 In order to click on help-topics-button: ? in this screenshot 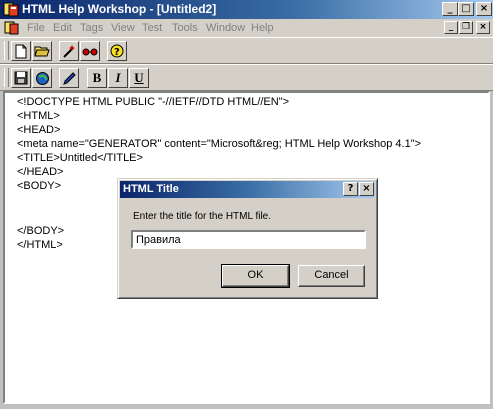, I will do `click(117, 51)`.